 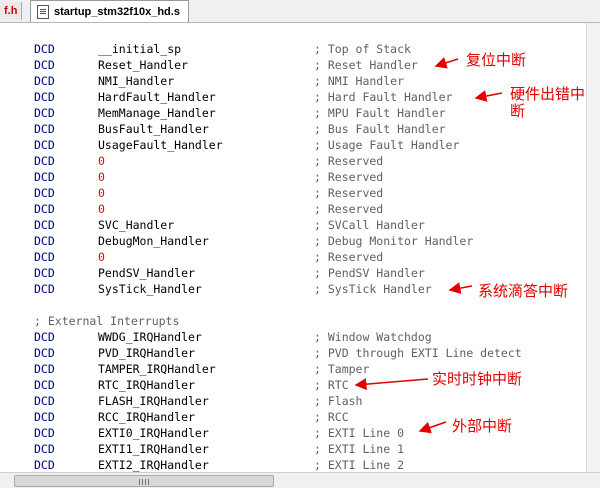 I want to click on comment: ; Bus Fault Handler, so click(x=380, y=129).